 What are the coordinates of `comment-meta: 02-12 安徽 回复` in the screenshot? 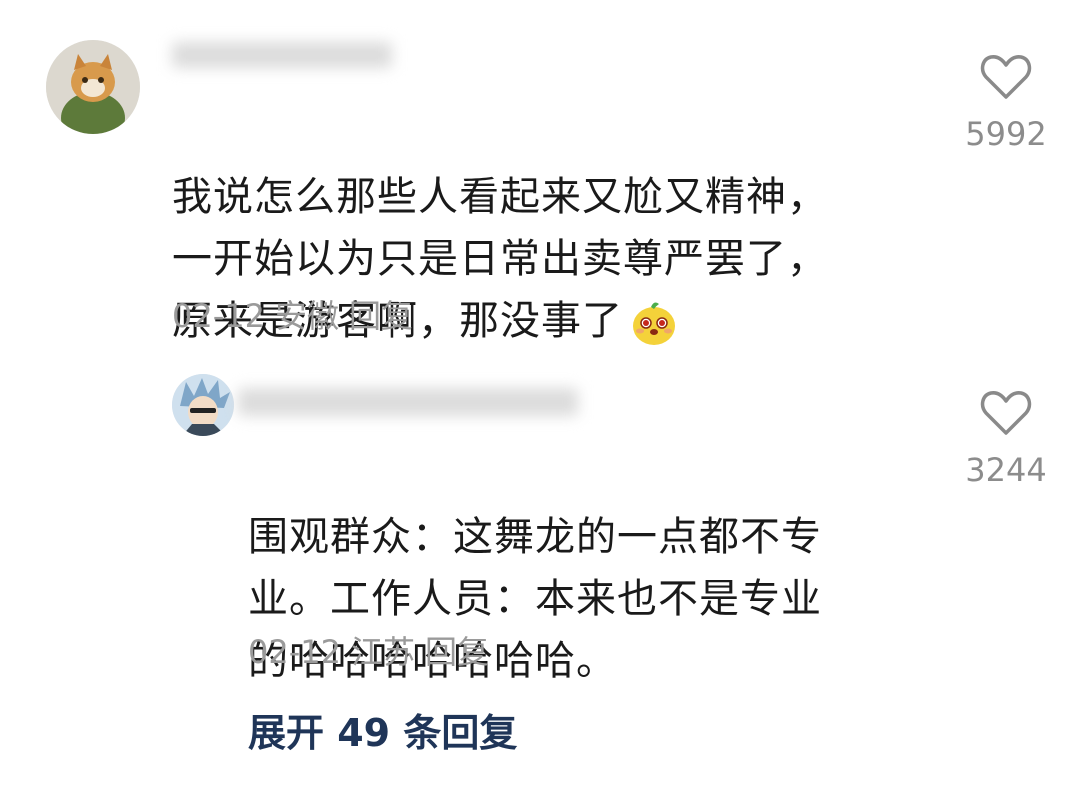 It's located at (292, 316).